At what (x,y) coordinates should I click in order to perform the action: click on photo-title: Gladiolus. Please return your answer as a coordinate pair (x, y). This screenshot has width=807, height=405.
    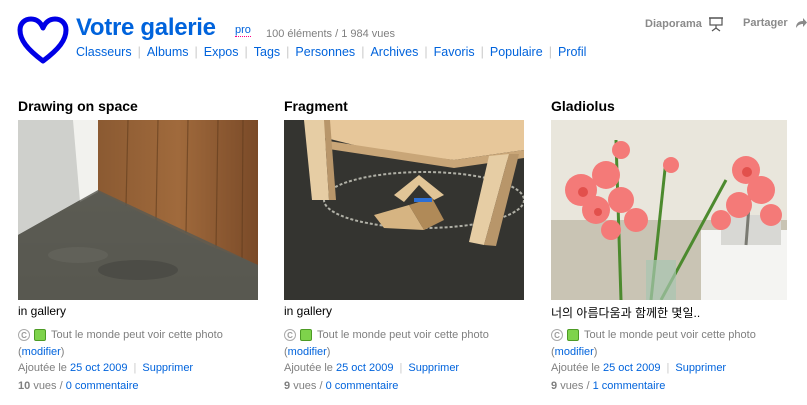
    Looking at the image, I should click on (673, 106).